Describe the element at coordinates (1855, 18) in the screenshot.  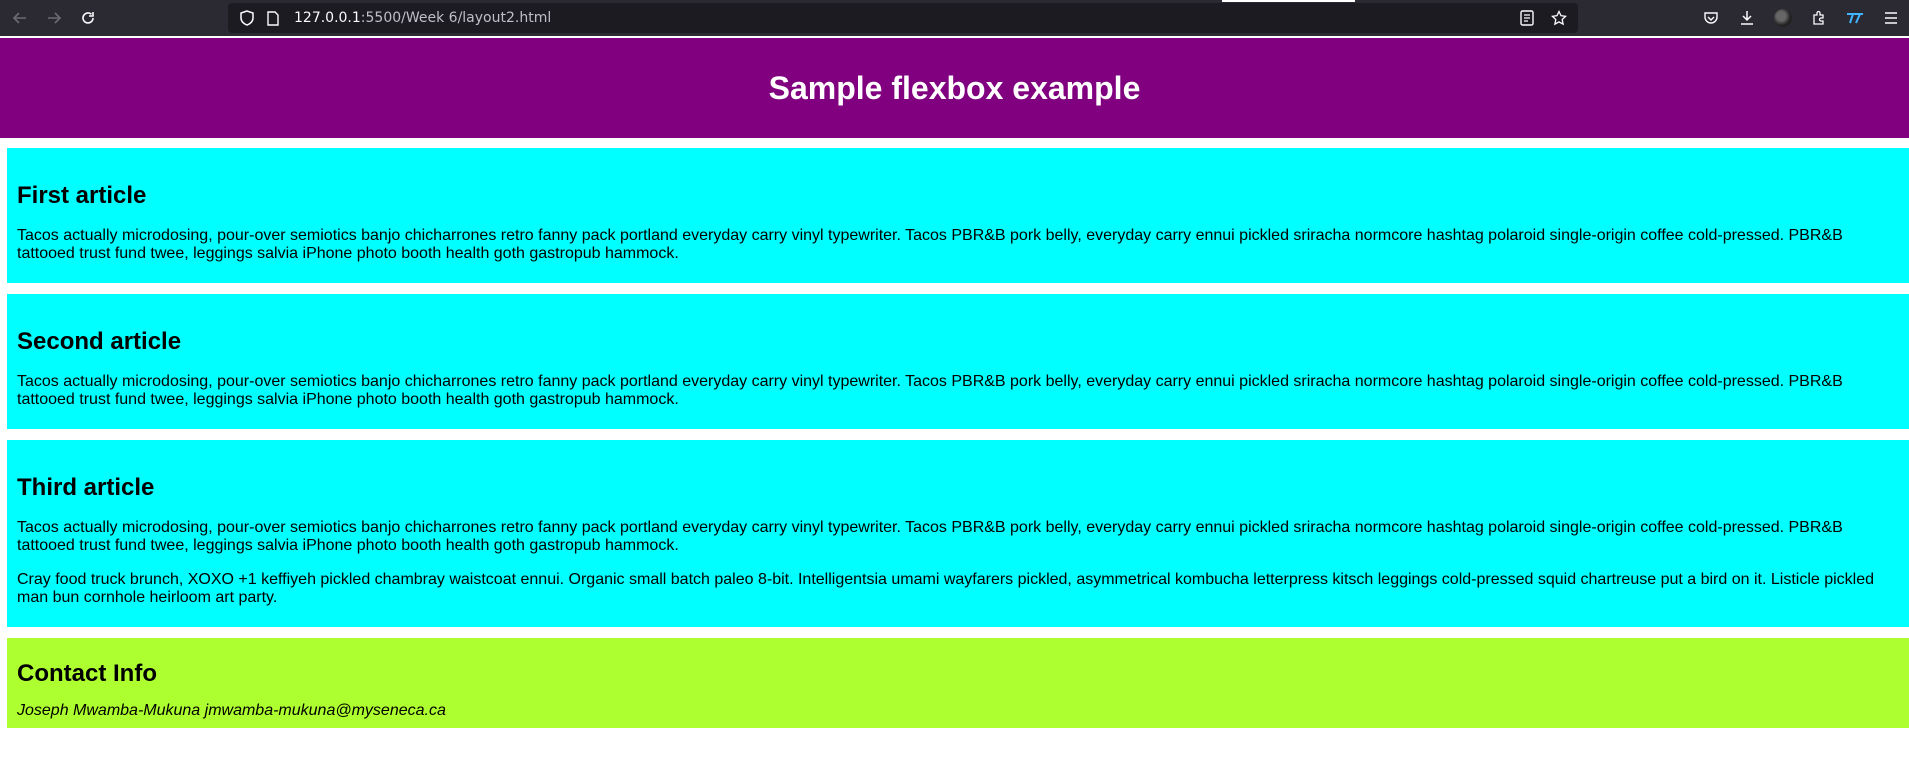
I see `extension-icon` at that location.